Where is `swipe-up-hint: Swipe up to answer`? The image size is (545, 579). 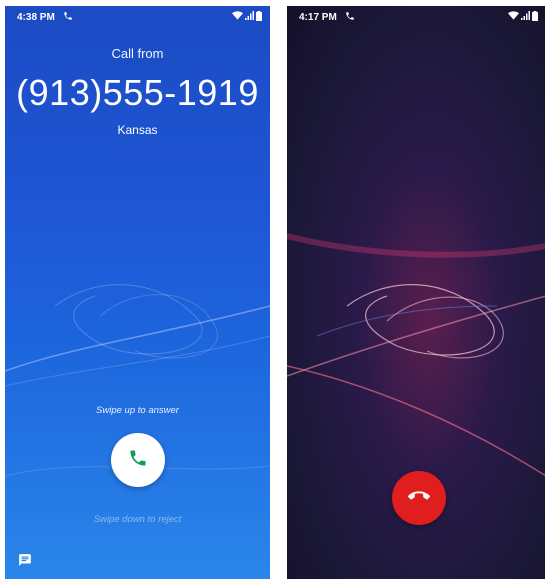 swipe-up-hint: Swipe up to answer is located at coordinates (137, 410).